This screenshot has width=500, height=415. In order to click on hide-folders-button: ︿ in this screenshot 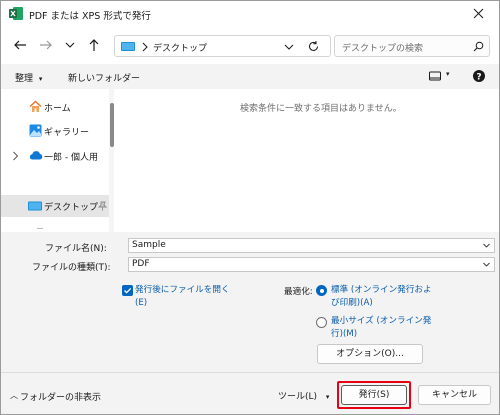, I will do `click(14, 395)`.